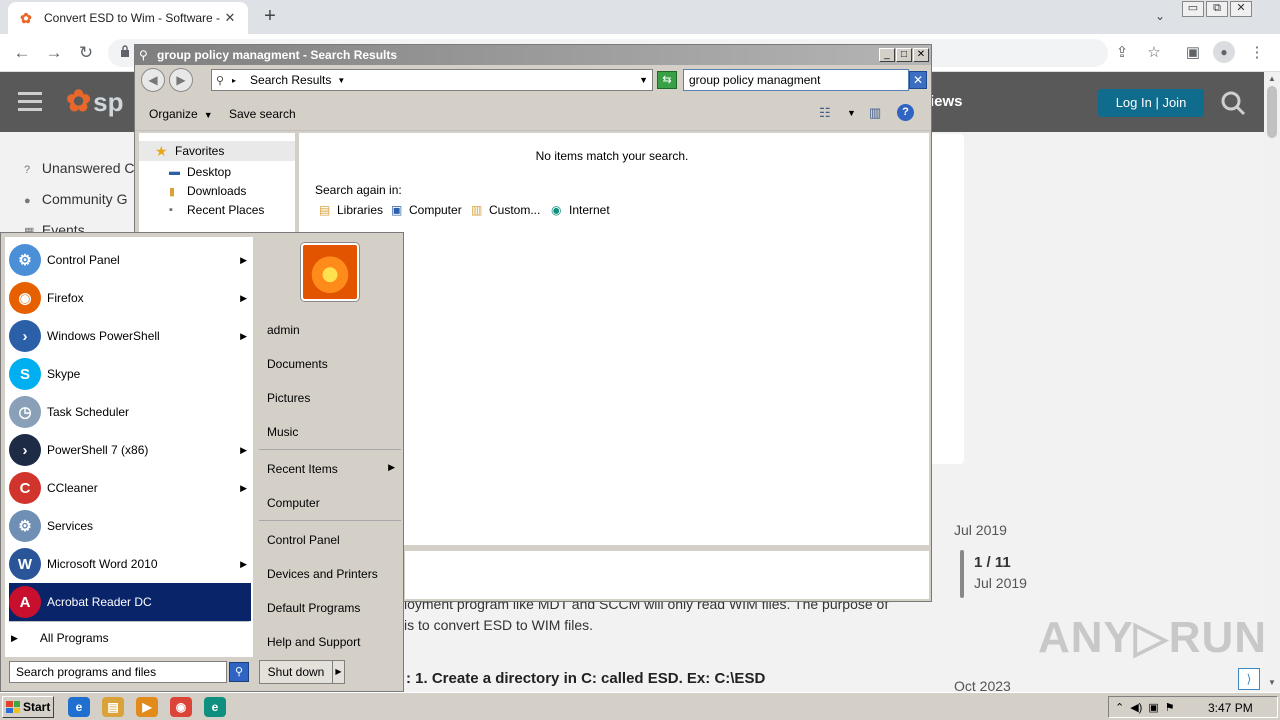 The height and width of the screenshot is (720, 1280). What do you see at coordinates (341, 80) in the screenshot?
I see `breadcrumb-dropdown-icon: ▼` at bounding box center [341, 80].